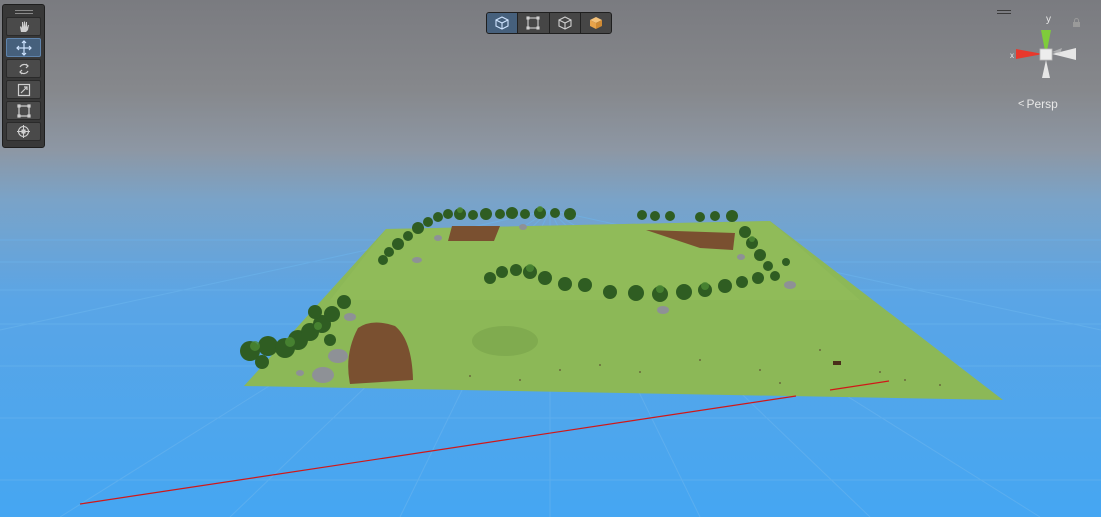 The height and width of the screenshot is (517, 1101). I want to click on lit-cube-icon, so click(595, 23).